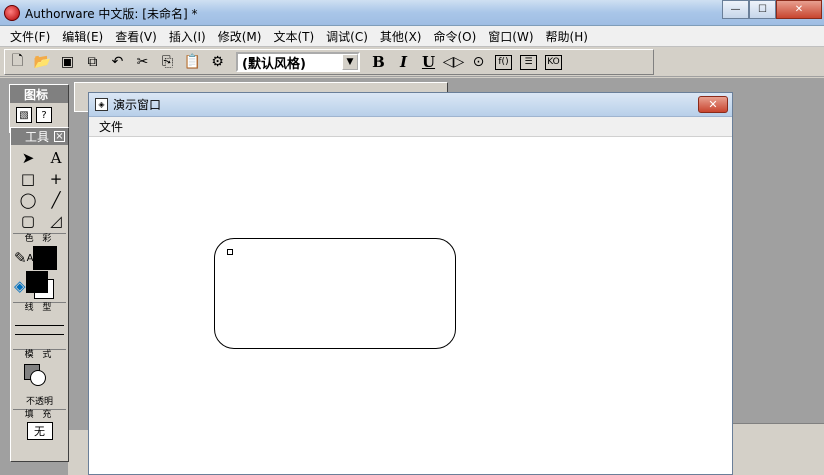 Image resolution: width=824 pixels, height=475 pixels. What do you see at coordinates (20, 286) in the screenshot?
I see `paint-bucket-icon: ◈` at bounding box center [20, 286].